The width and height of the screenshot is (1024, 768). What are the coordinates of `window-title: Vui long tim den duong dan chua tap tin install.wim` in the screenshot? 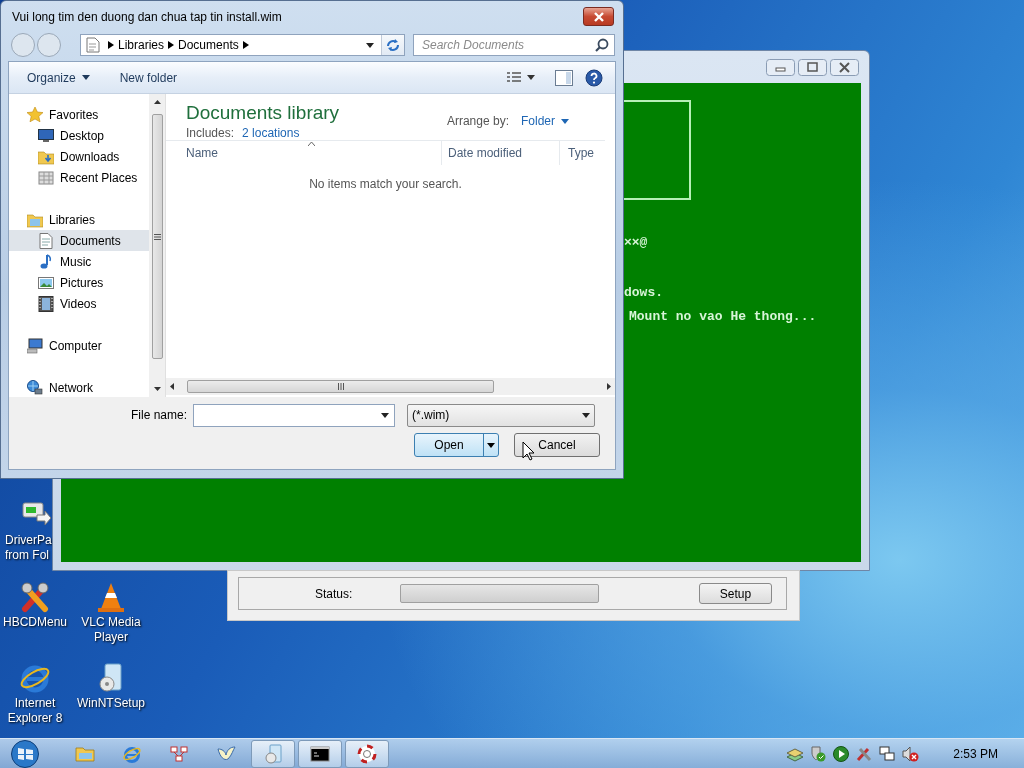 It's located at (146, 16).